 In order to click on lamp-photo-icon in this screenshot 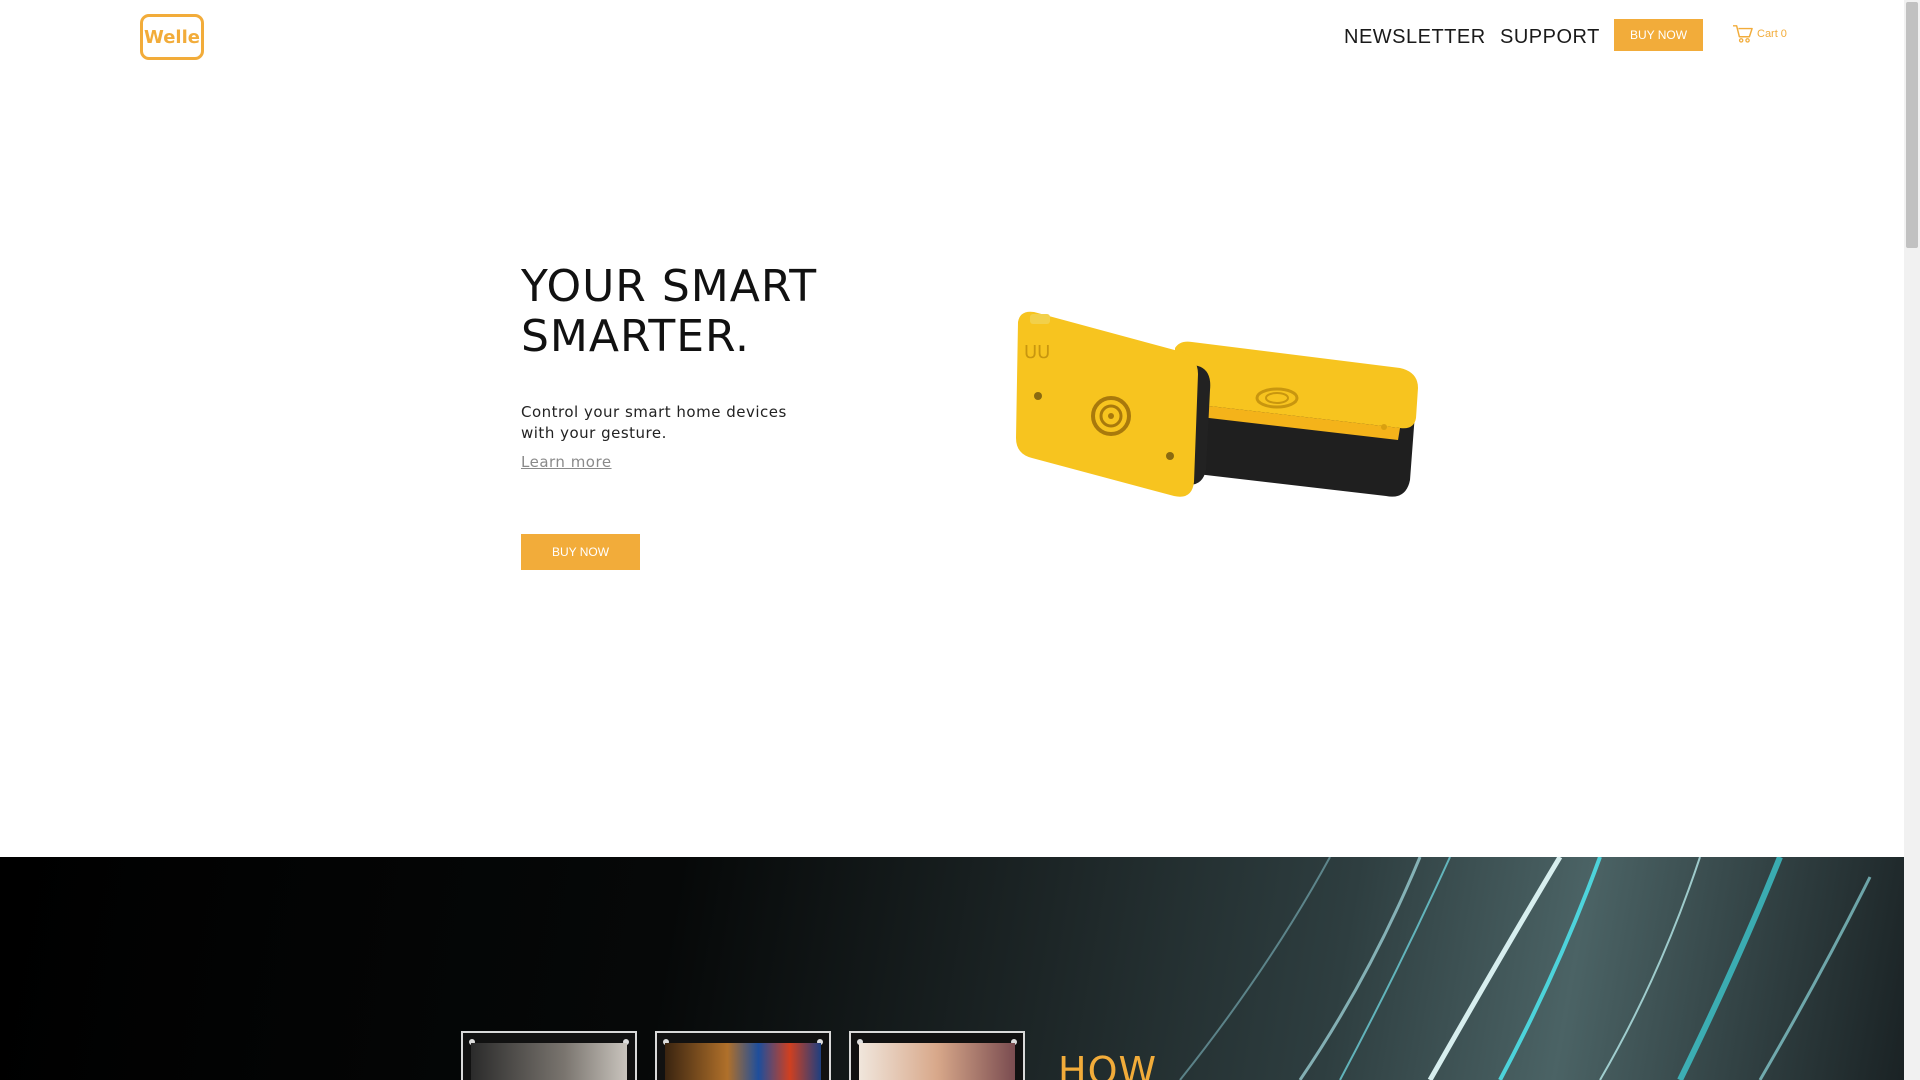, I will do `click(937, 1061)`.